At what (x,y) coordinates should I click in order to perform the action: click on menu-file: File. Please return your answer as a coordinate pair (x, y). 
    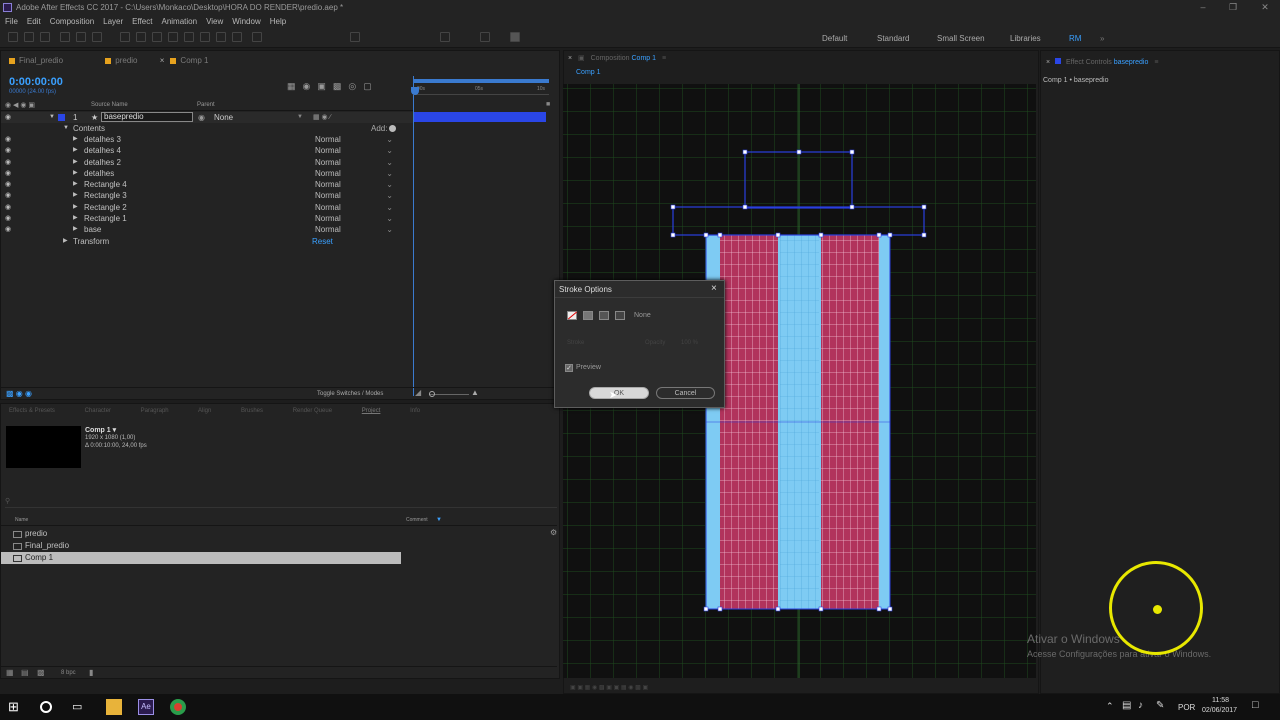
    Looking at the image, I should click on (11, 21).